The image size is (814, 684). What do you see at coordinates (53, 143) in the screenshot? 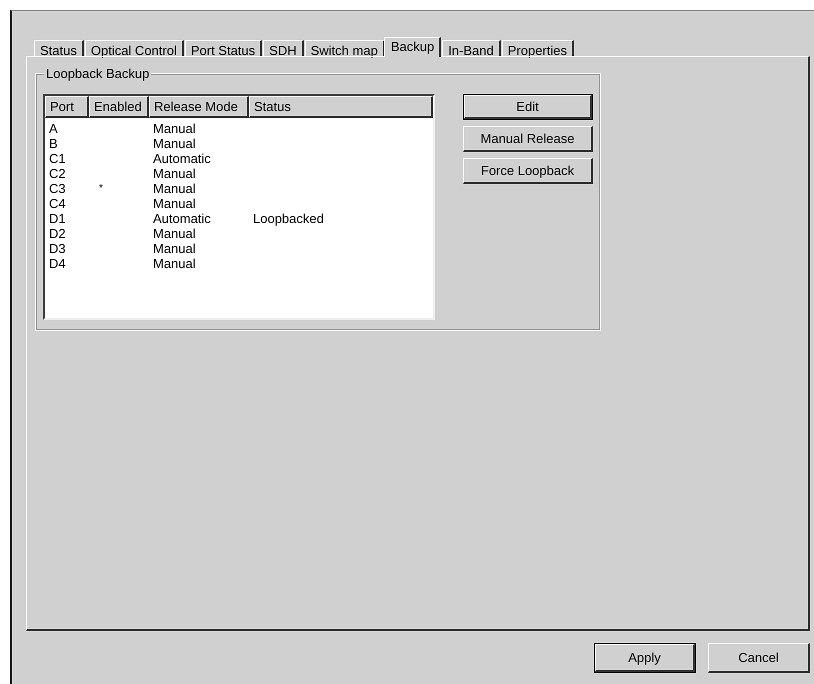
I see `table-cell-text: B` at bounding box center [53, 143].